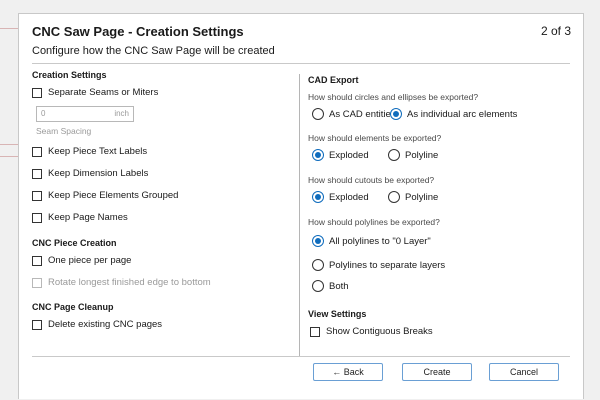 The width and height of the screenshot is (600, 400). Describe the element at coordinates (138, 31) in the screenshot. I see `dialog-title: CNC Saw Page - Creation Settings` at that location.